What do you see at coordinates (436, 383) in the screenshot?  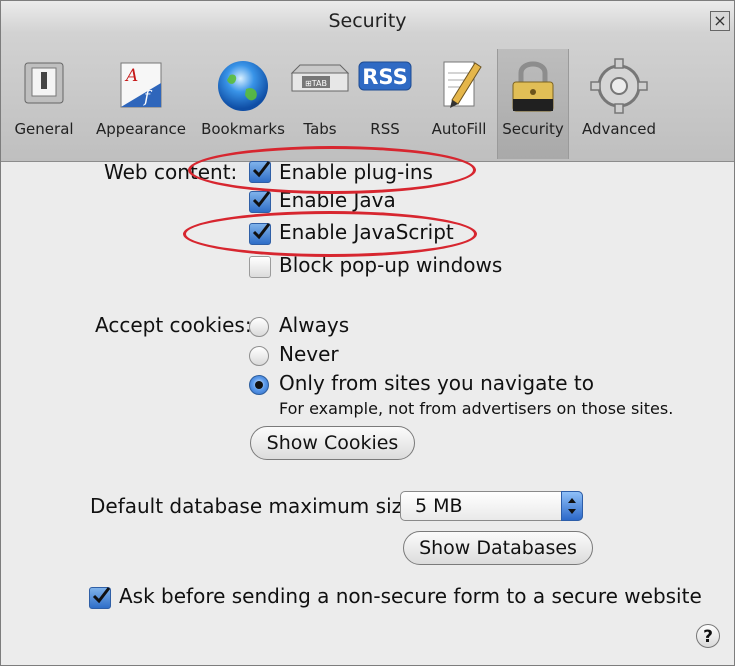 I see `cookies-only-navigated-label: Only from sites you navigate to` at bounding box center [436, 383].